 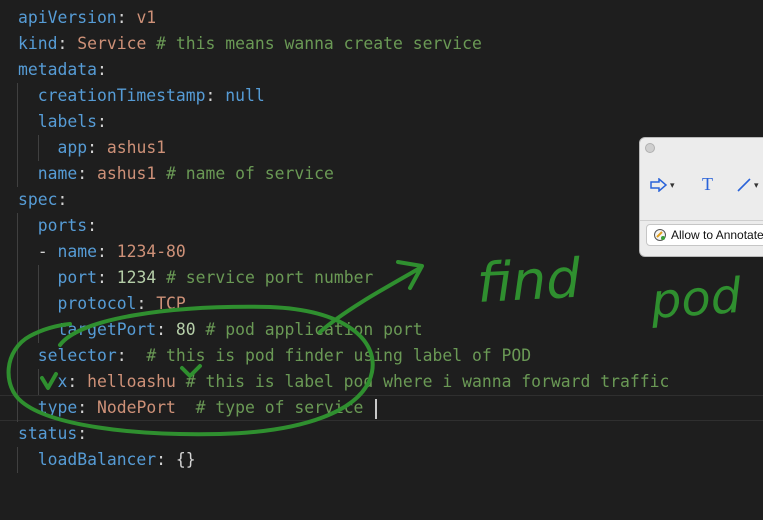 I want to click on code-token: x, so click(x=62, y=381).